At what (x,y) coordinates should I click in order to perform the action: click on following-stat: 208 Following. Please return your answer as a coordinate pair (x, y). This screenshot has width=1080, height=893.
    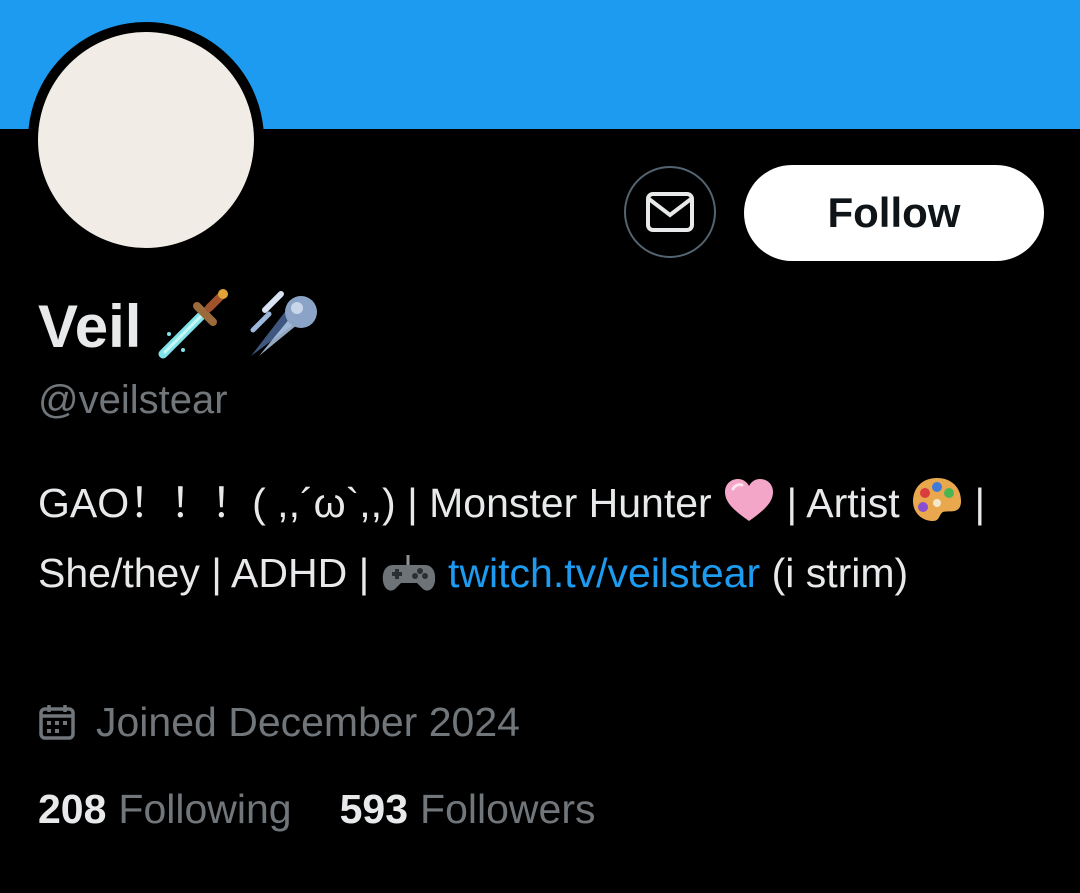
    Looking at the image, I should click on (165, 809).